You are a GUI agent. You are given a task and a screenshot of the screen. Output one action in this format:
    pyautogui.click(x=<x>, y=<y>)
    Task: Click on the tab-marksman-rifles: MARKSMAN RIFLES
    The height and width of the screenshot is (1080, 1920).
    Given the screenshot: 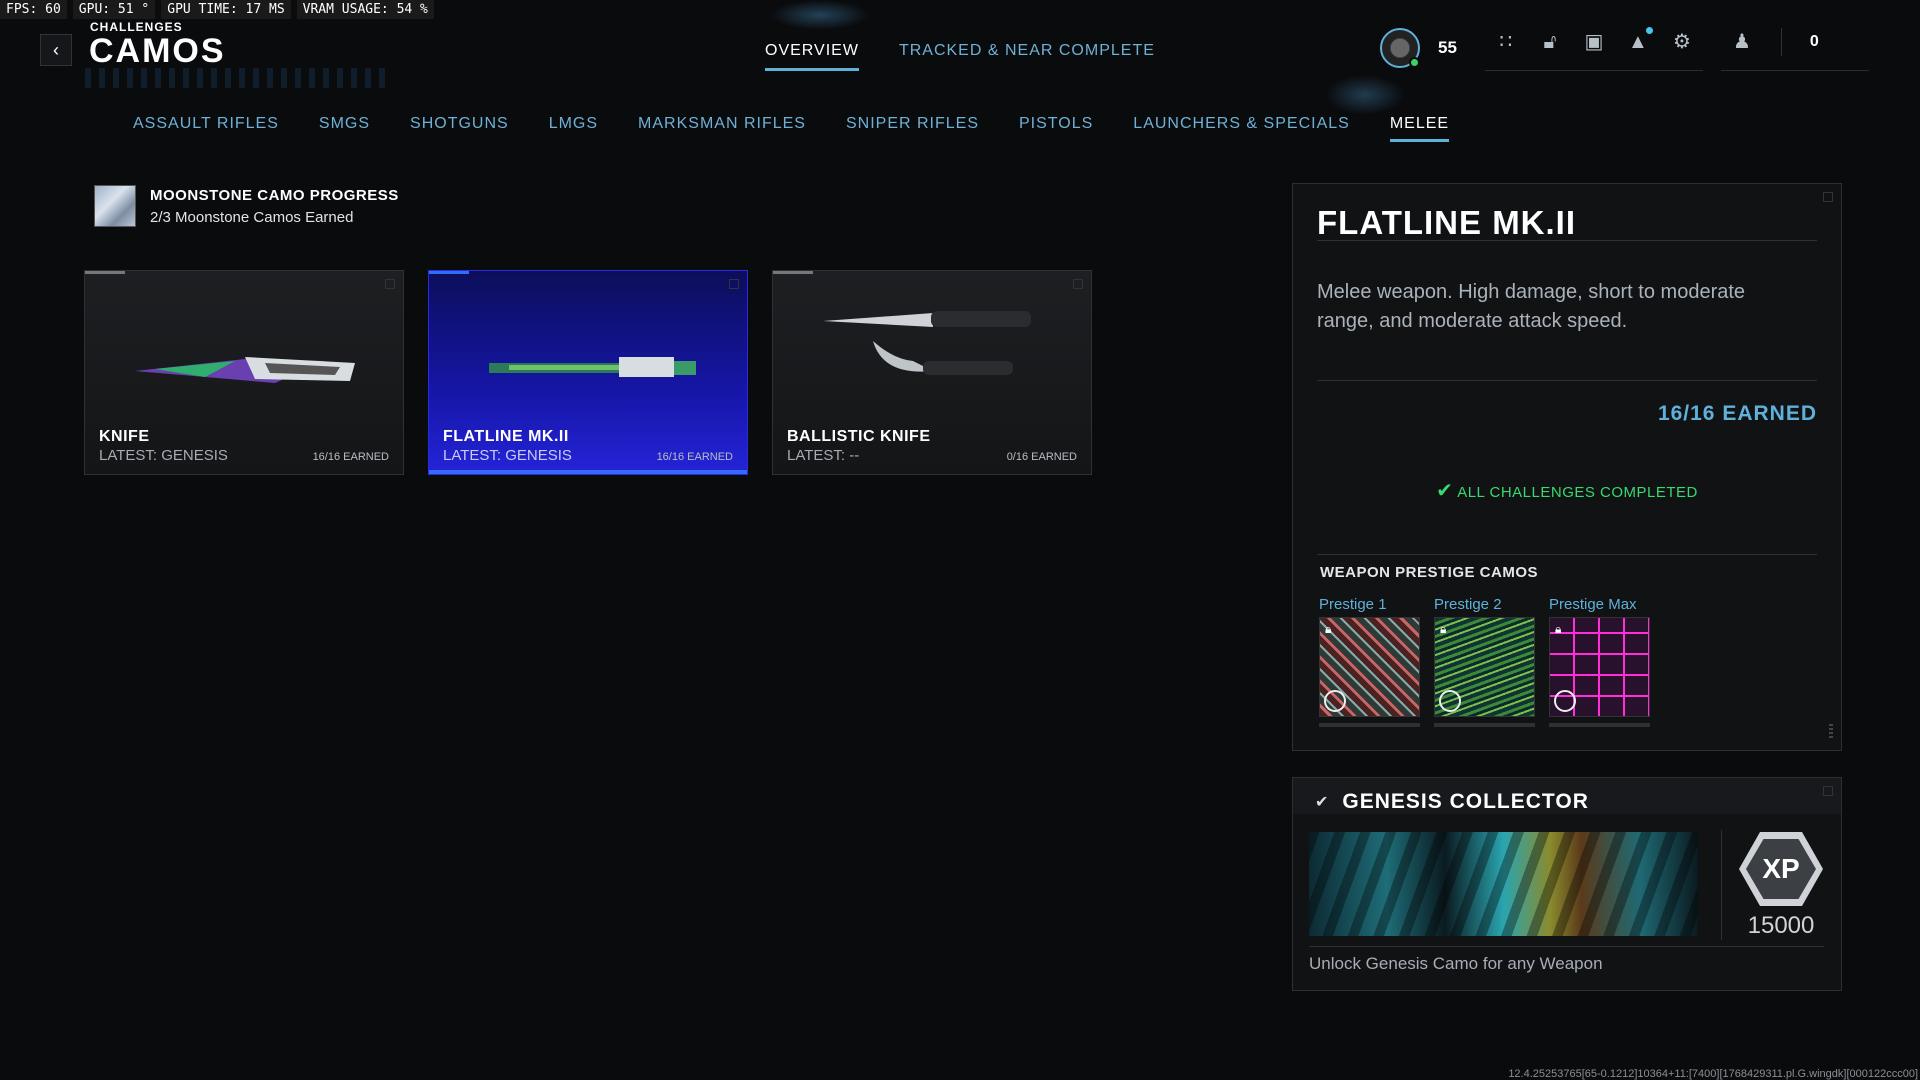 What is the action you would take?
    pyautogui.click(x=722, y=128)
    